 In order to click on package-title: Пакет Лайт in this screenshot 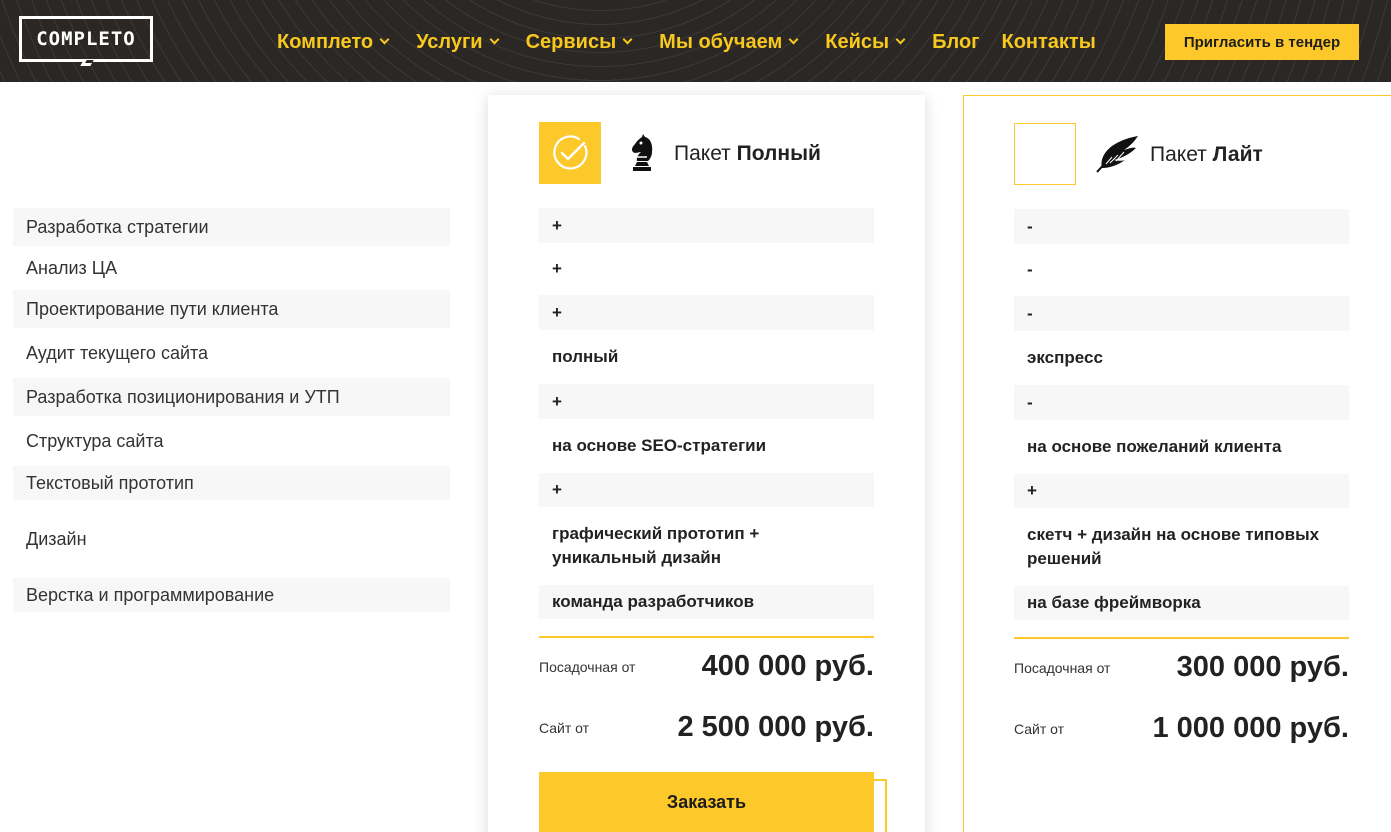, I will do `click(1206, 155)`.